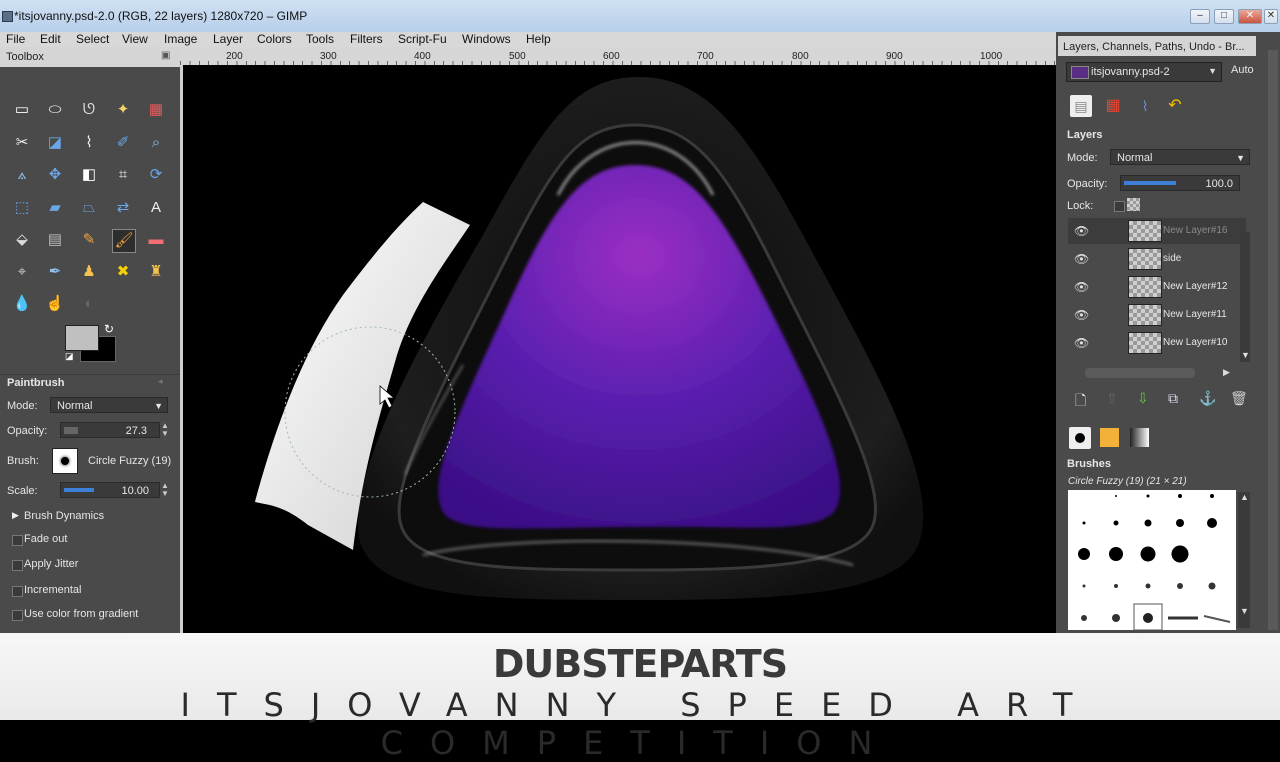 This screenshot has height=762, width=1280. Describe the element at coordinates (1180, 157) in the screenshot. I see `layer-mode-dropdown: Normal ▼` at that location.